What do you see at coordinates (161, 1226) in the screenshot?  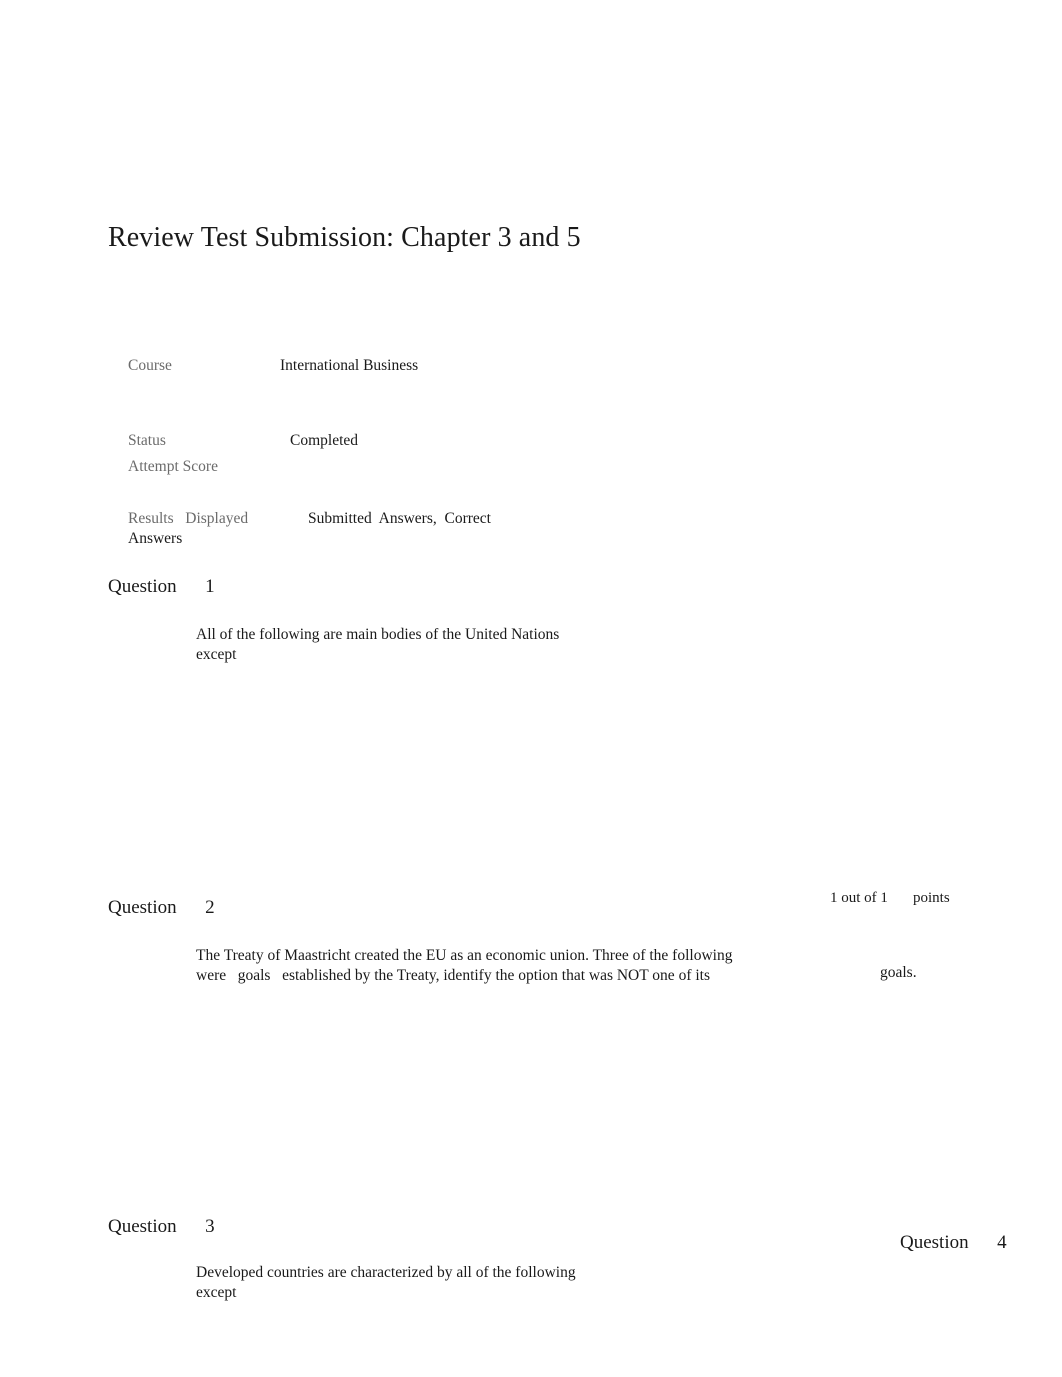 I see `question-heading-3: Question 3` at bounding box center [161, 1226].